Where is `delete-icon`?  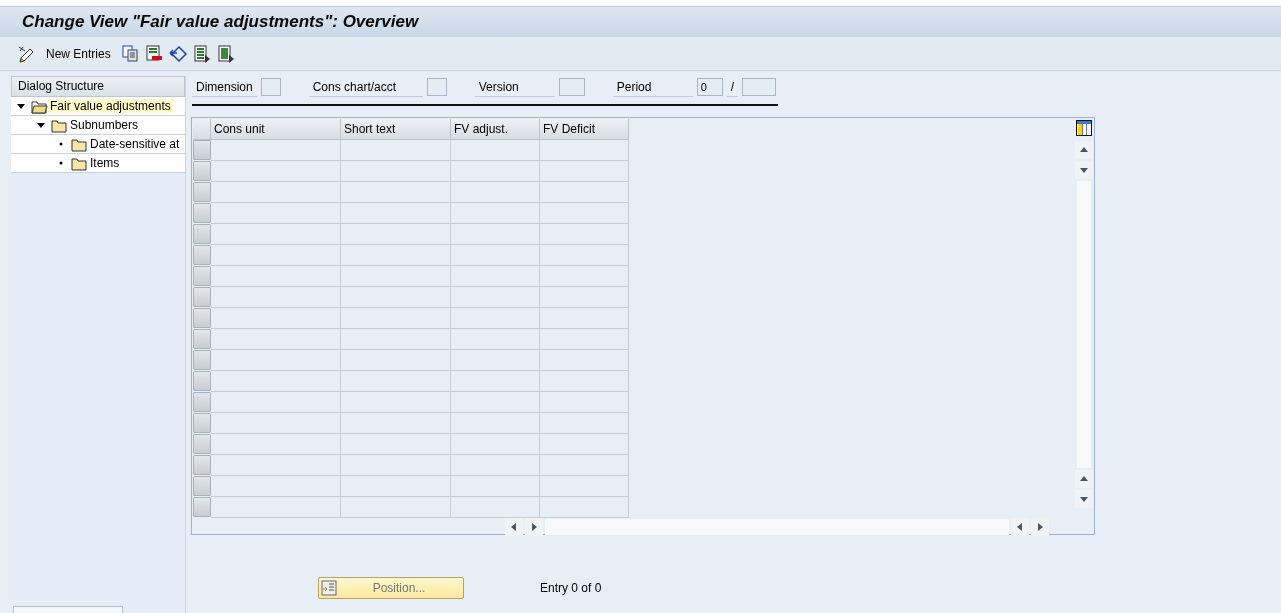
delete-icon is located at coordinates (153, 53).